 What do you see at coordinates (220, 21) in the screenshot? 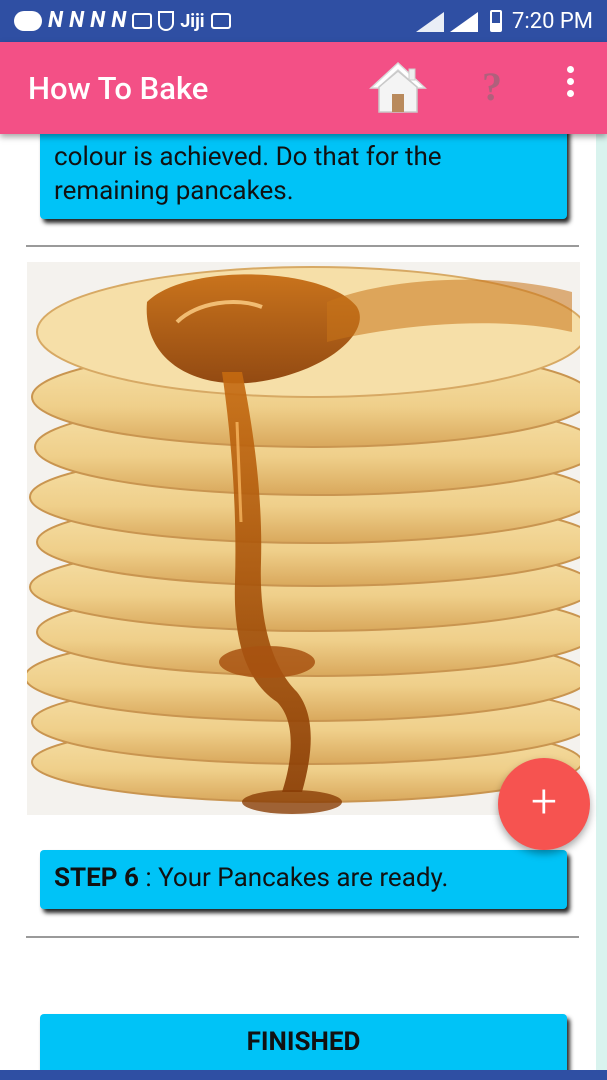
I see `image-icon` at bounding box center [220, 21].